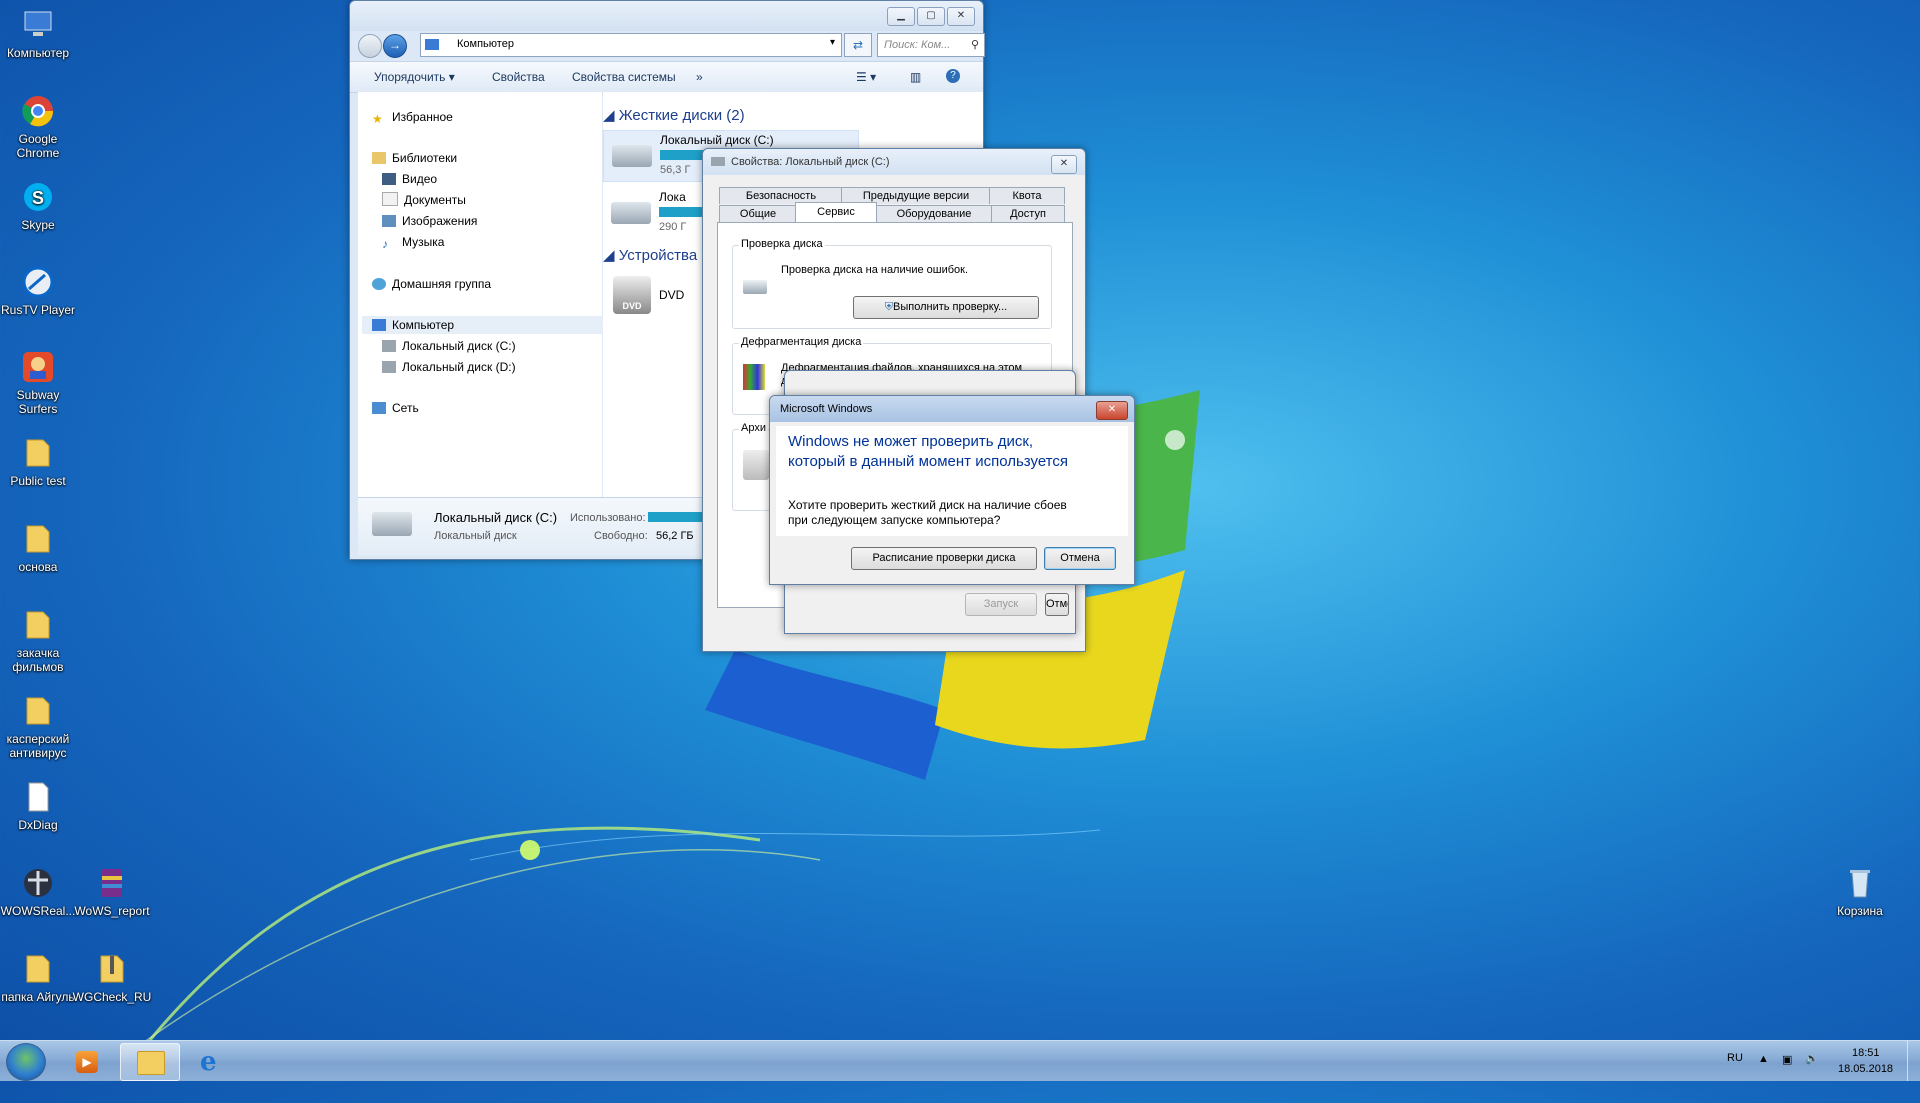  Describe the element at coordinates (944, 558) in the screenshot. I see `schedule-check-button: Расписание проверки диска` at that location.